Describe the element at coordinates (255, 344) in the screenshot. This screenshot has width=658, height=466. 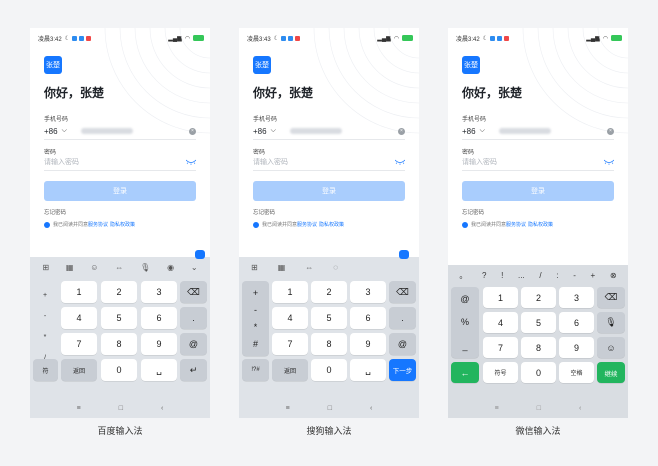
I see `symbol-key: #` at that location.